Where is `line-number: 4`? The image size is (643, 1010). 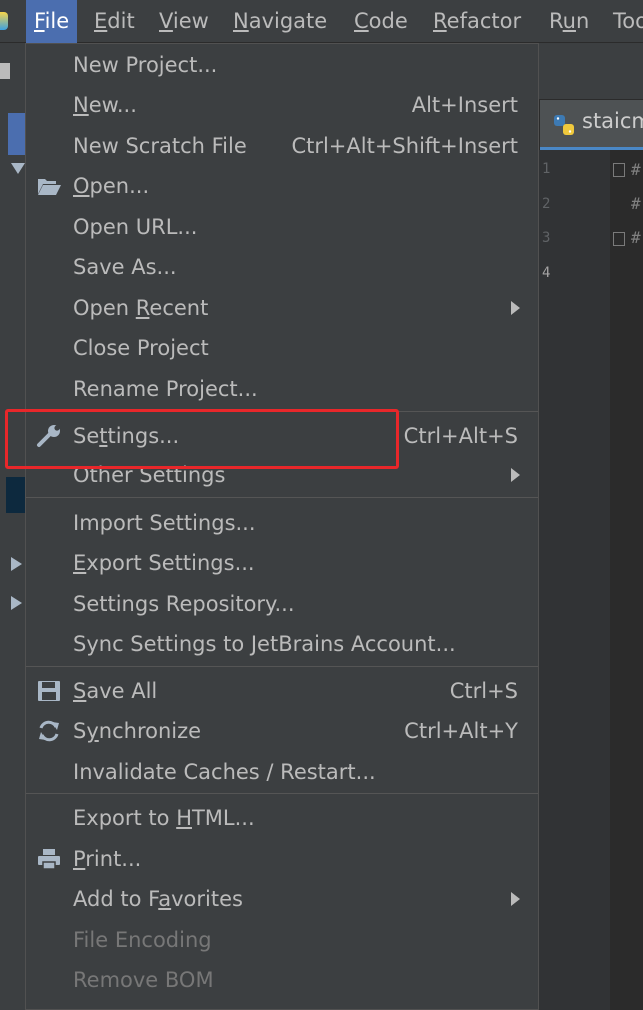 line-number: 4 is located at coordinates (546, 273).